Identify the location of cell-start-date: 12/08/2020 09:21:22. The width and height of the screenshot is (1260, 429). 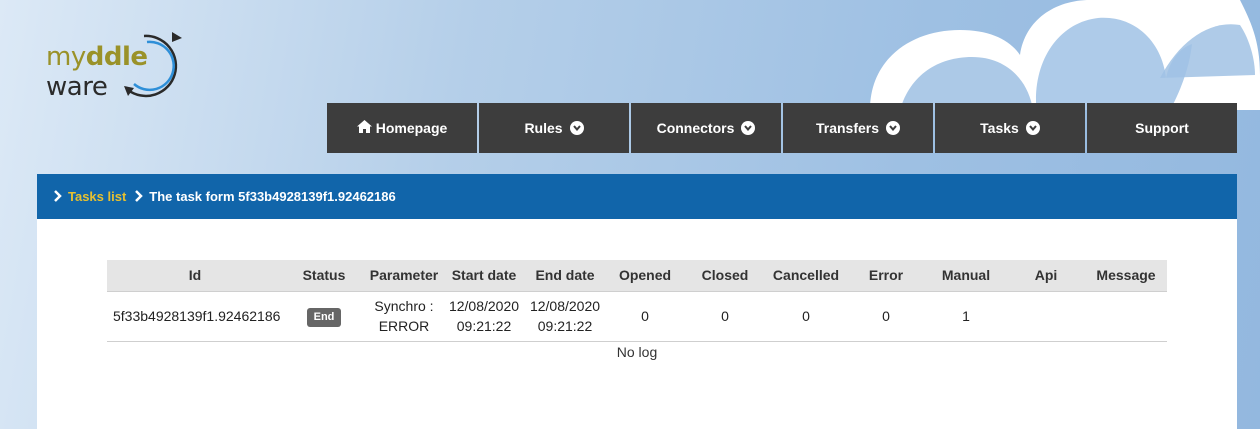
(484, 316).